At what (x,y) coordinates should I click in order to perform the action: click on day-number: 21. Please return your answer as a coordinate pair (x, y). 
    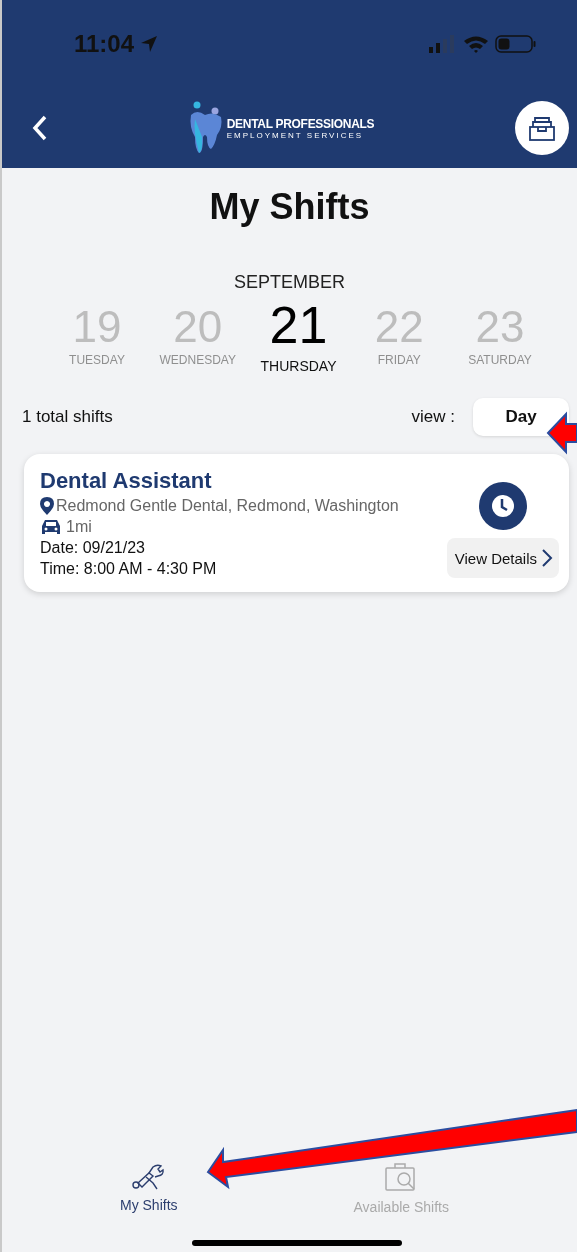
    Looking at the image, I should click on (298, 326).